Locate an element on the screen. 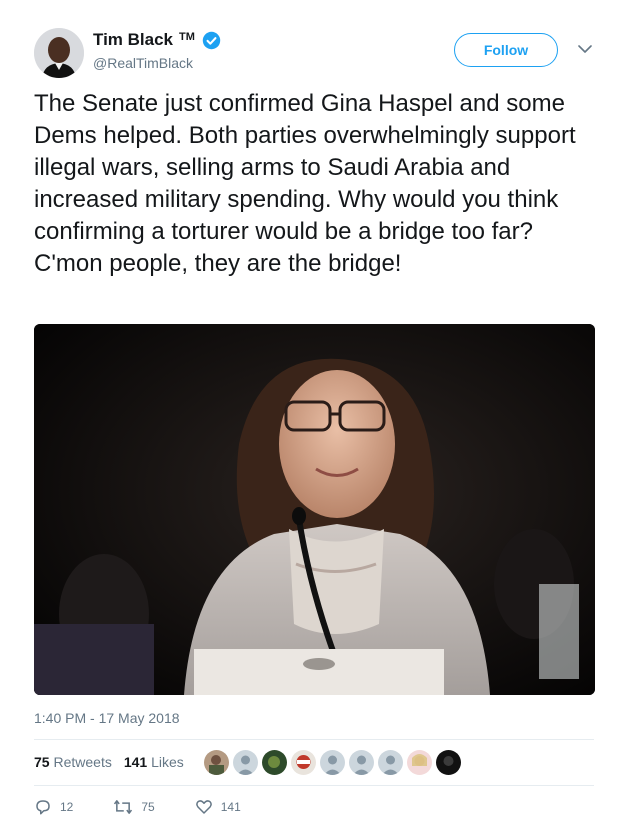  retweet-count: 75 is located at coordinates (148, 807).